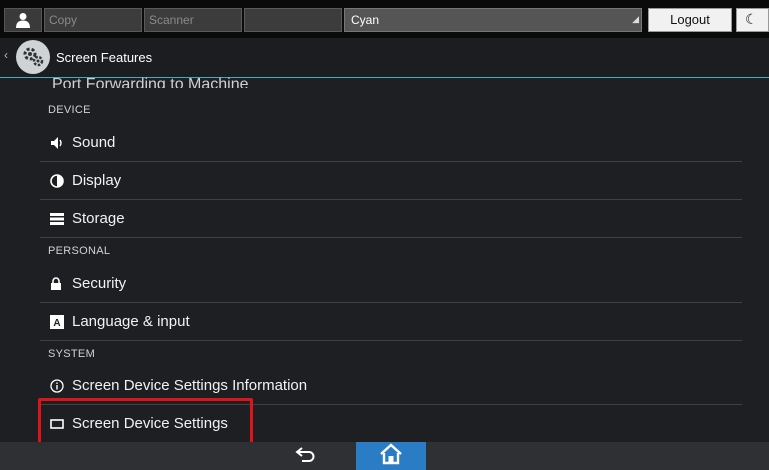  Describe the element at coordinates (61, 180) in the screenshot. I see `brightness-icon` at that location.